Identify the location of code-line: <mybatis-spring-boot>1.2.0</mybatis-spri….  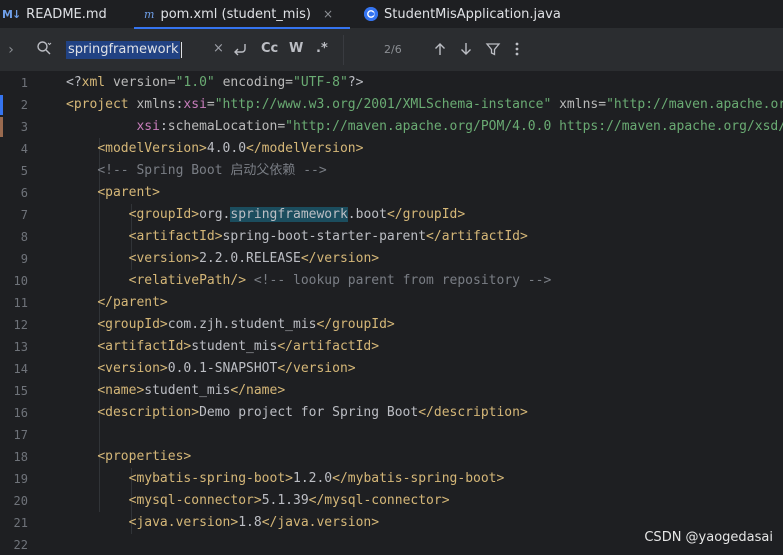
(285, 479).